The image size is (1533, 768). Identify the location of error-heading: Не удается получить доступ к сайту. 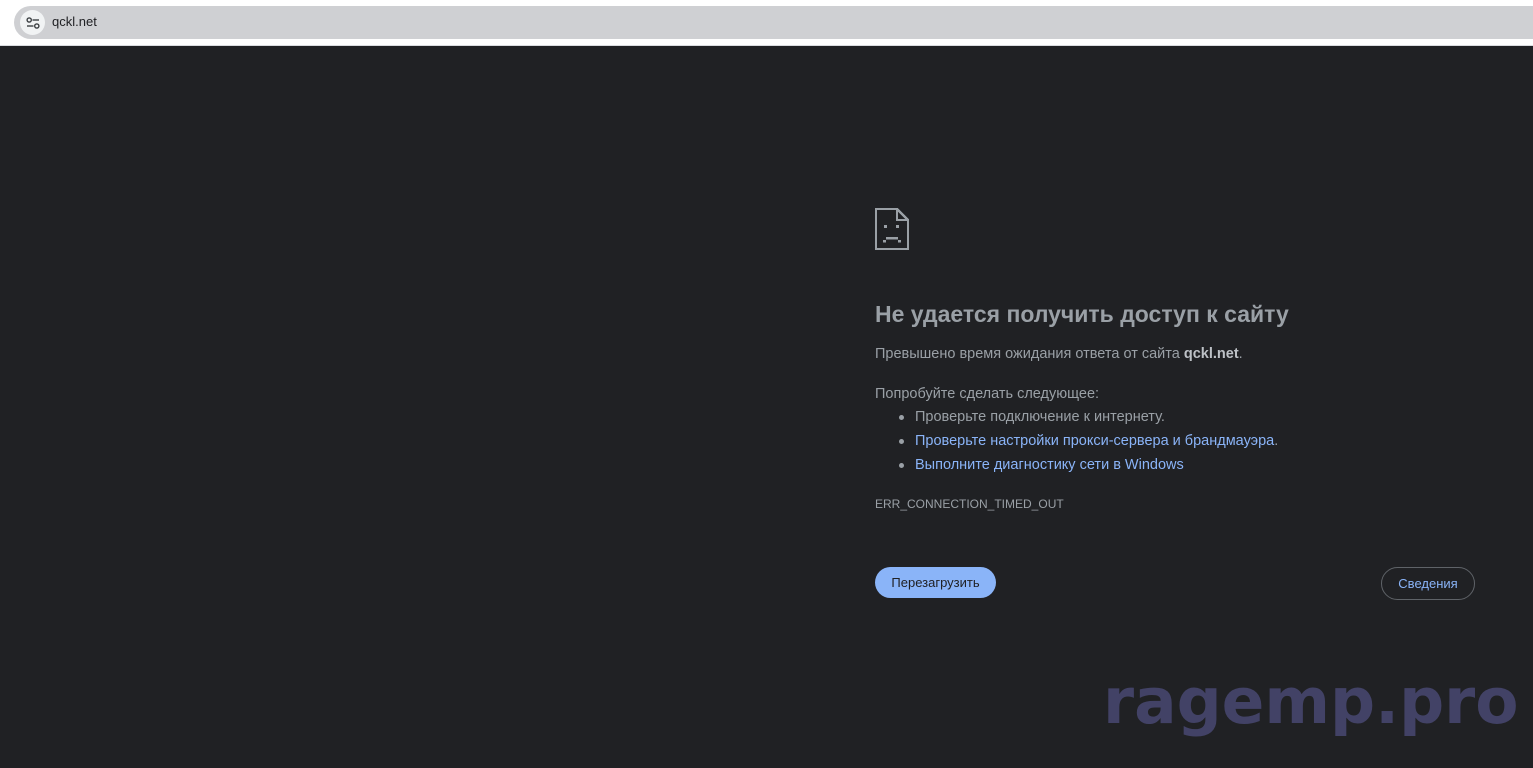
(1082, 314).